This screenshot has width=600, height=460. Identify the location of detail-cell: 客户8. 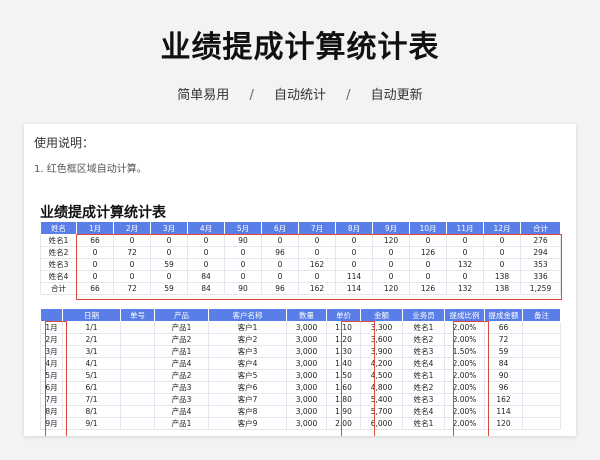
(247, 411).